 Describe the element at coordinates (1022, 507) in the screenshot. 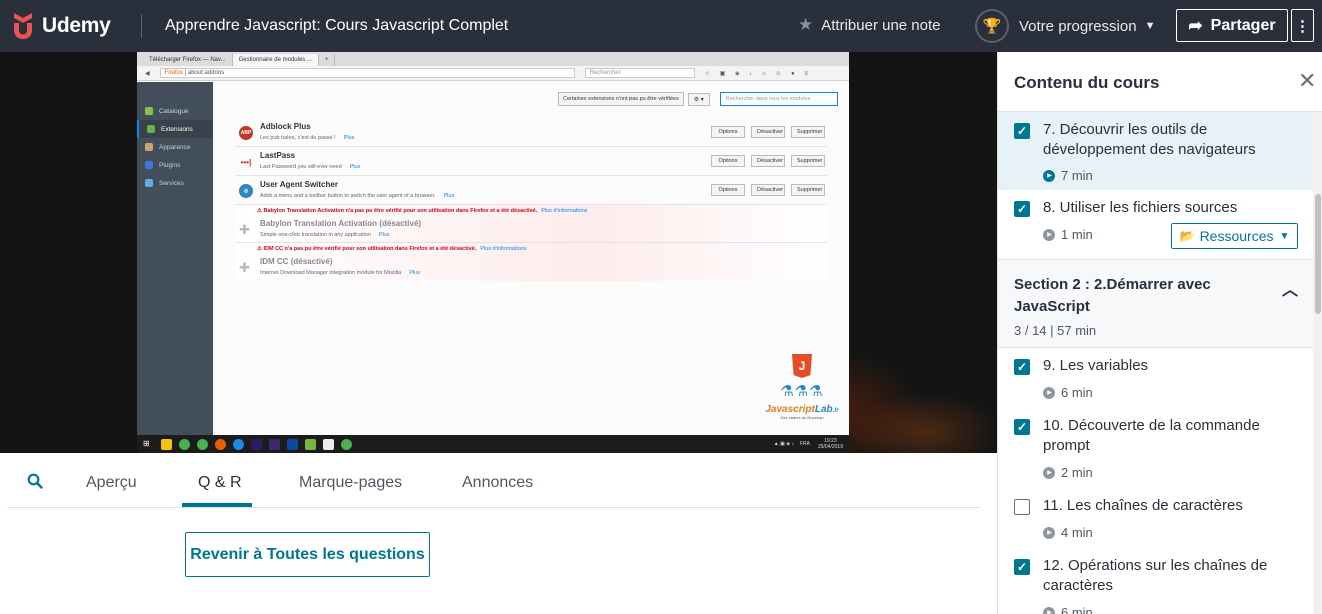

I see `lecture-checkbox` at that location.